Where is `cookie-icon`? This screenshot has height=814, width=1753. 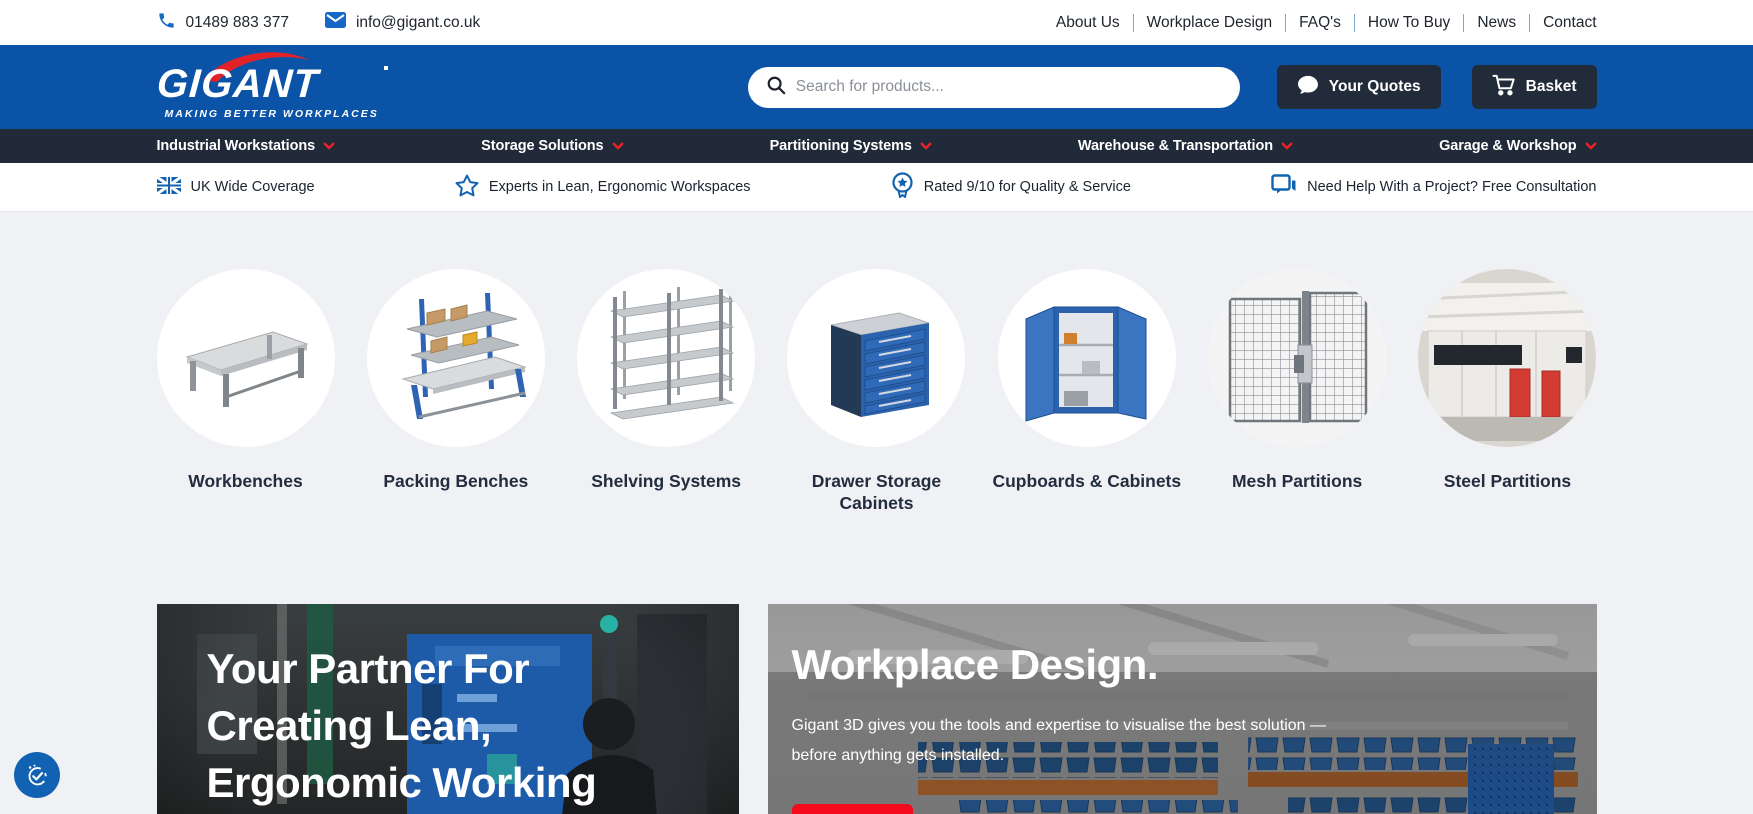 cookie-icon is located at coordinates (37, 775).